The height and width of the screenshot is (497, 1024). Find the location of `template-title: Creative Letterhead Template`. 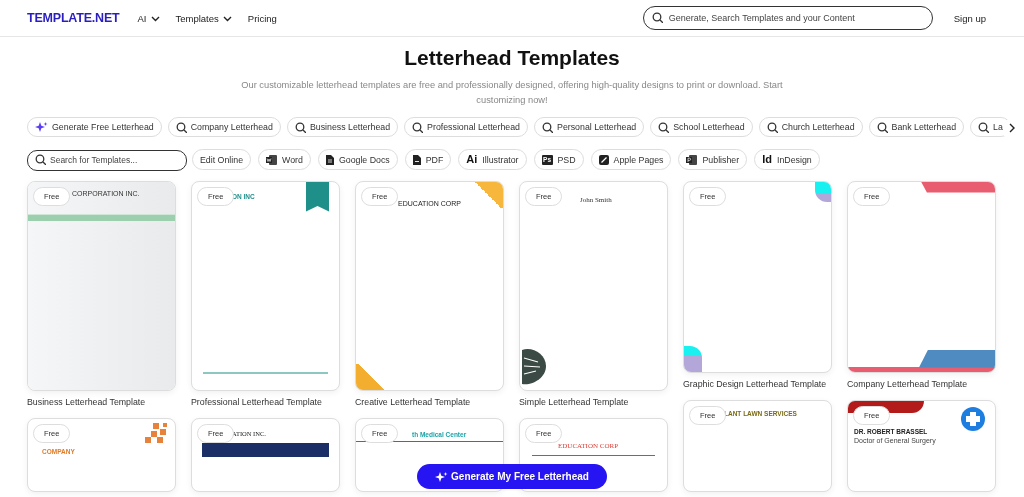

template-title: Creative Letterhead Template is located at coordinates (429, 402).